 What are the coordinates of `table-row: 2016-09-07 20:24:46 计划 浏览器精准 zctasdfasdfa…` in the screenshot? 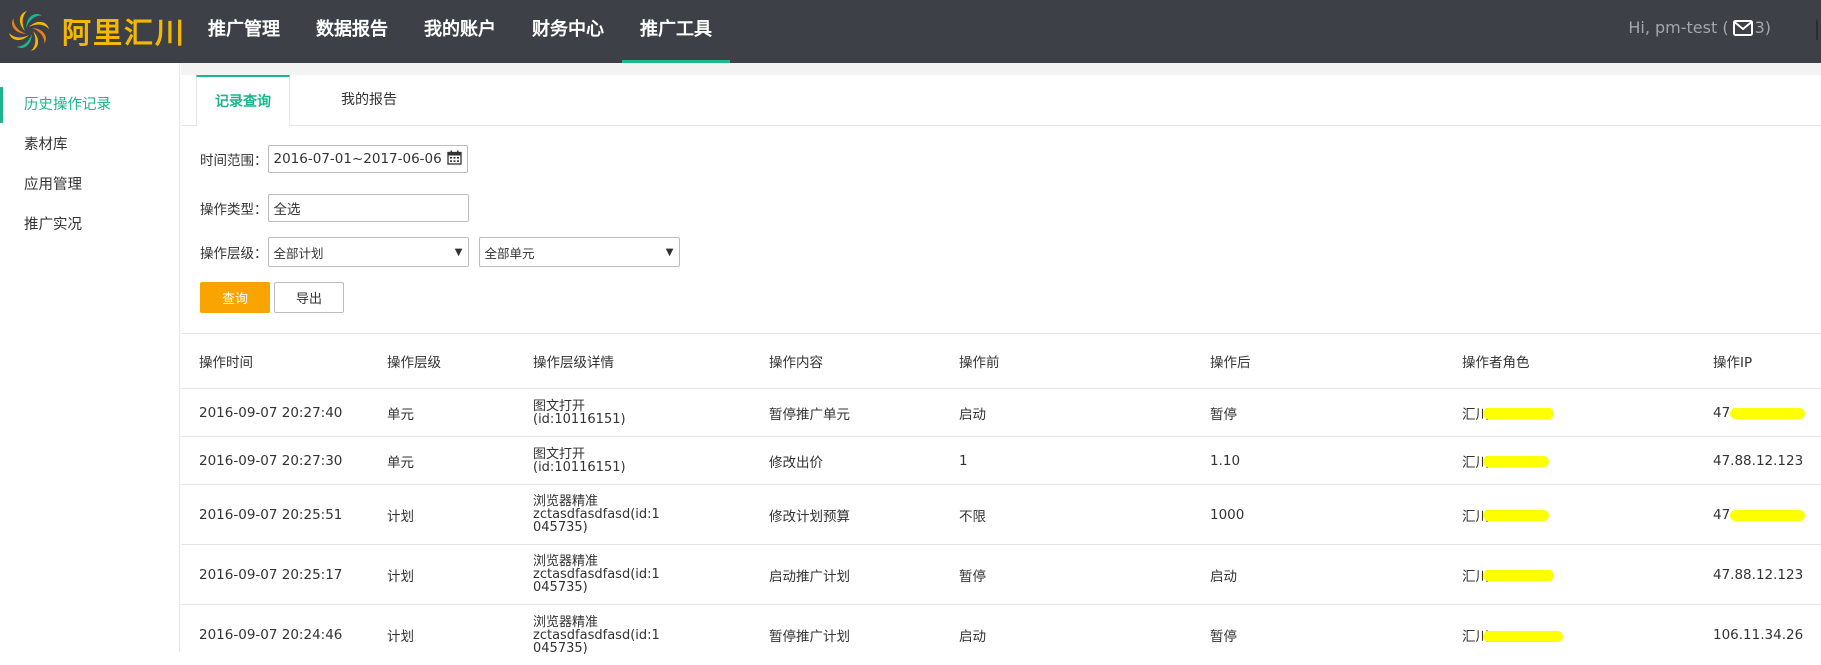 It's located at (1001, 635).